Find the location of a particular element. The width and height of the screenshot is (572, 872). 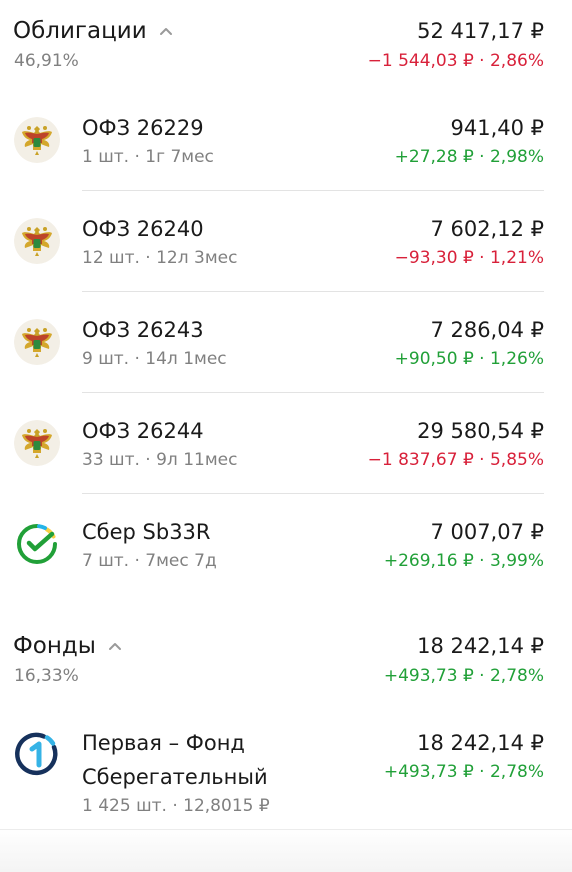

bottom-bar-edge is located at coordinates (286, 850).